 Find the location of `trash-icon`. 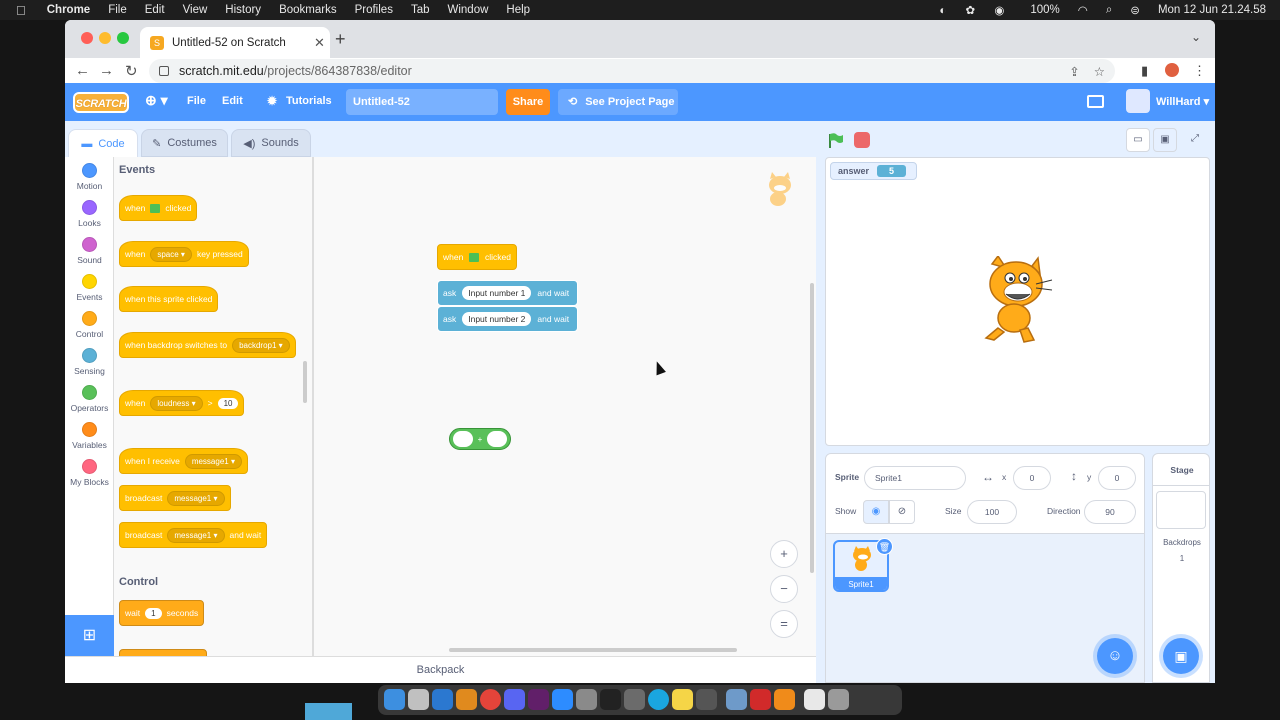

trash-icon is located at coordinates (838, 699).